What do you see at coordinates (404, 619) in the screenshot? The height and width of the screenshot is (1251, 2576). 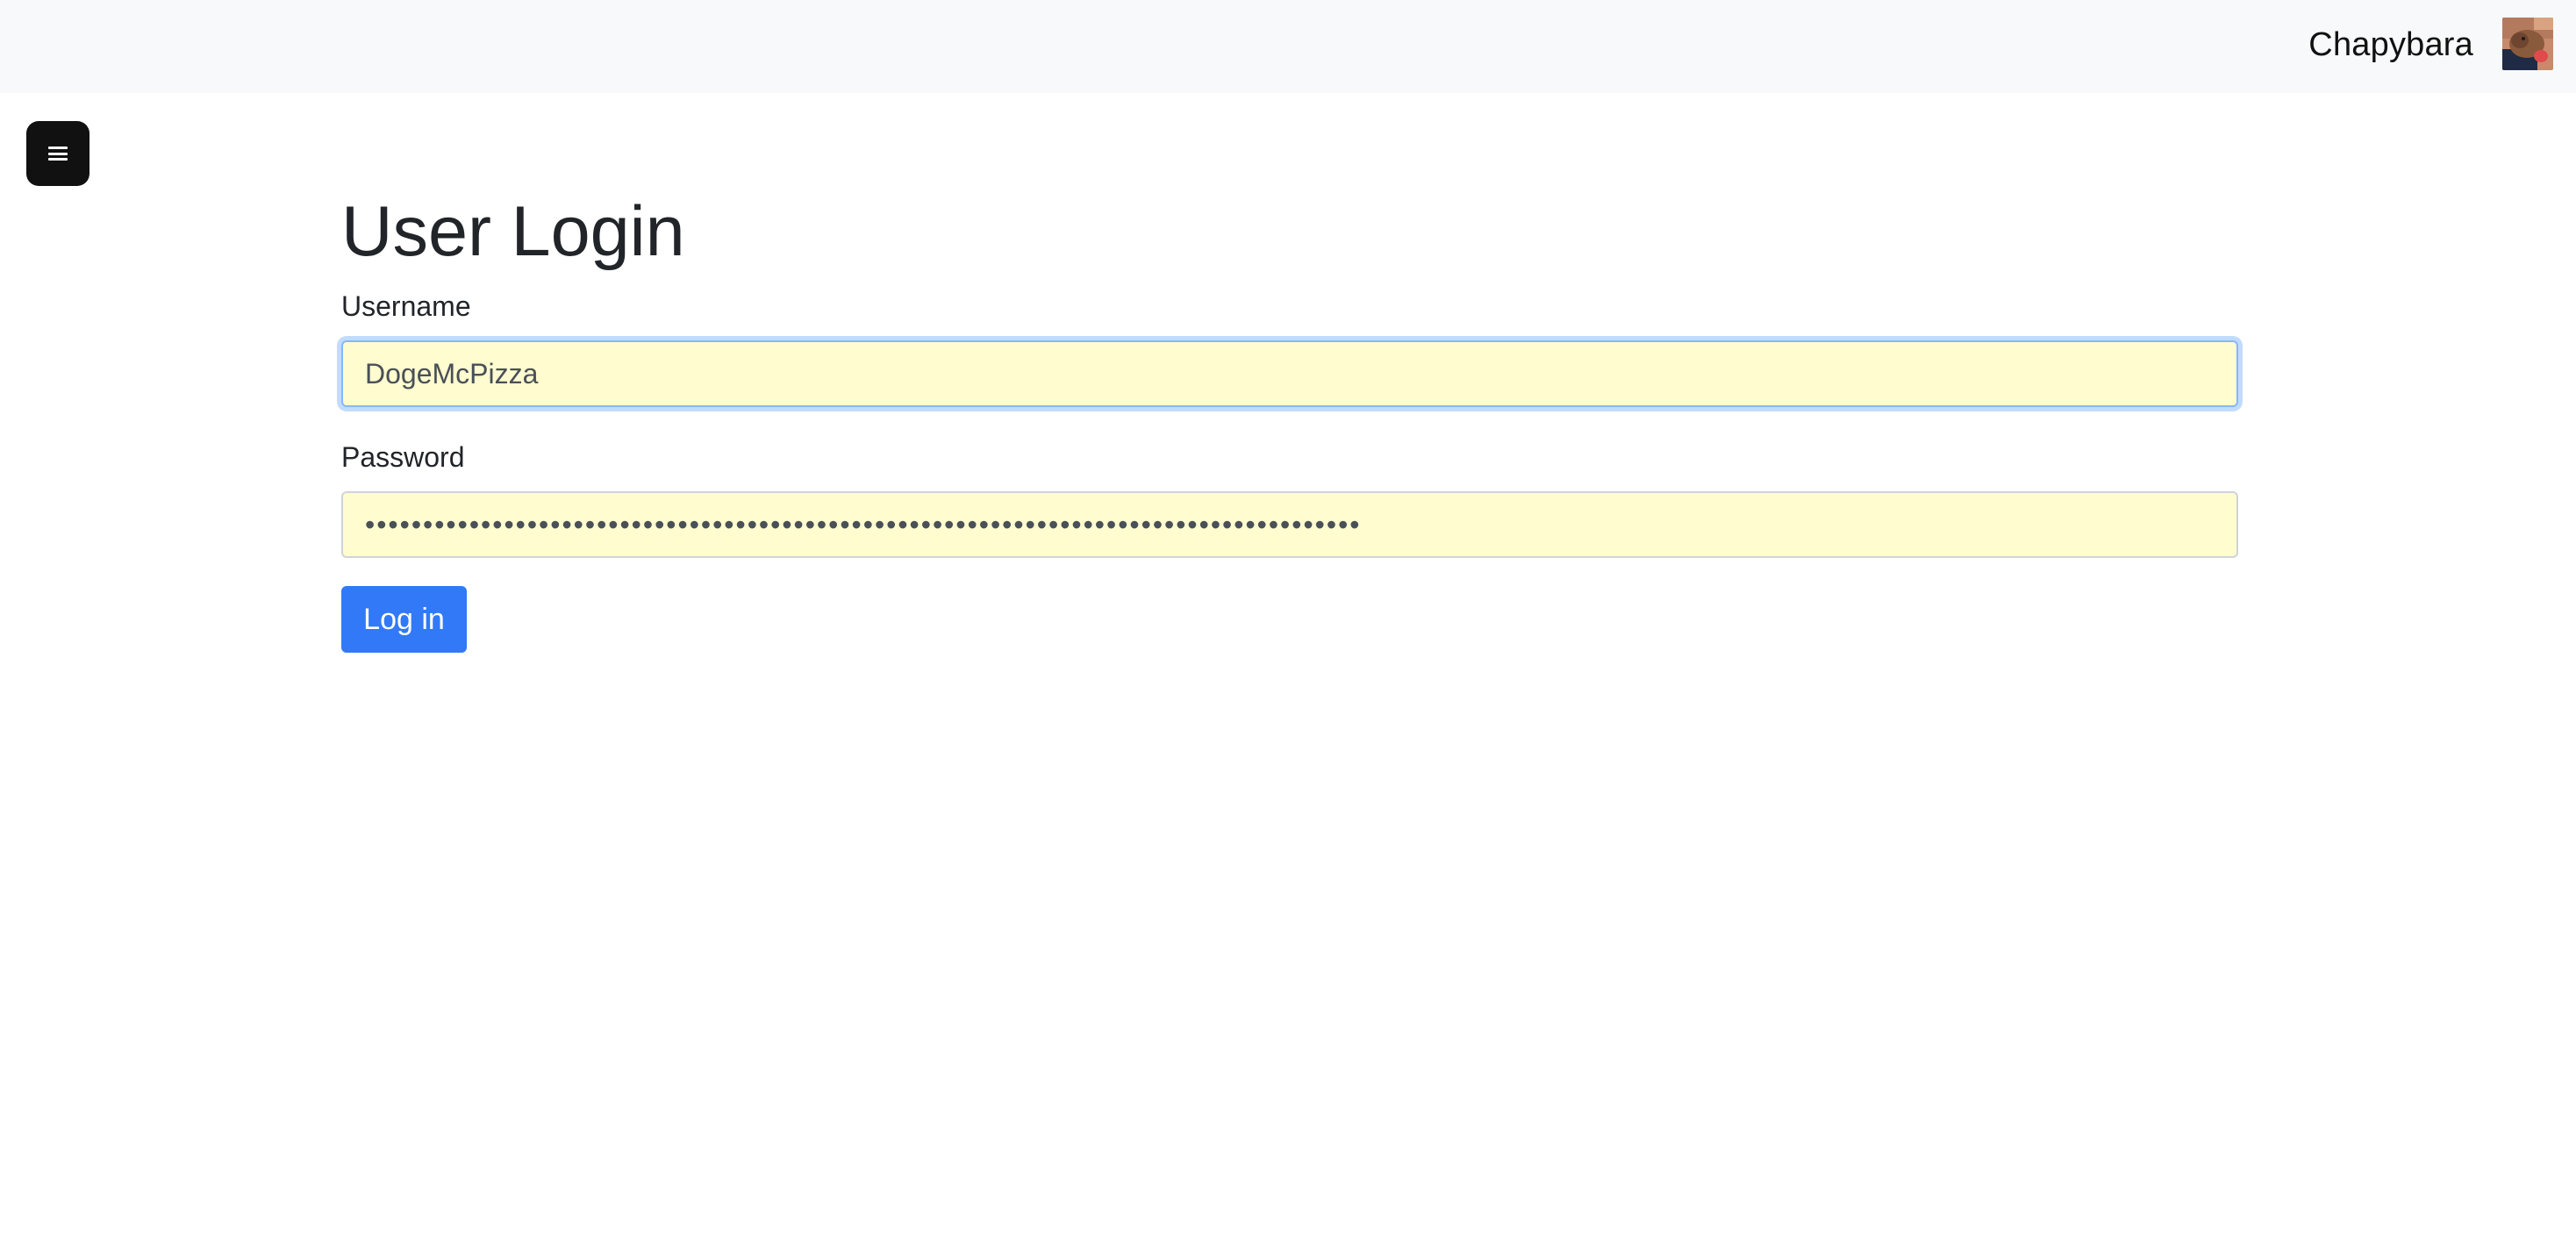 I see `login-button: Log in` at bounding box center [404, 619].